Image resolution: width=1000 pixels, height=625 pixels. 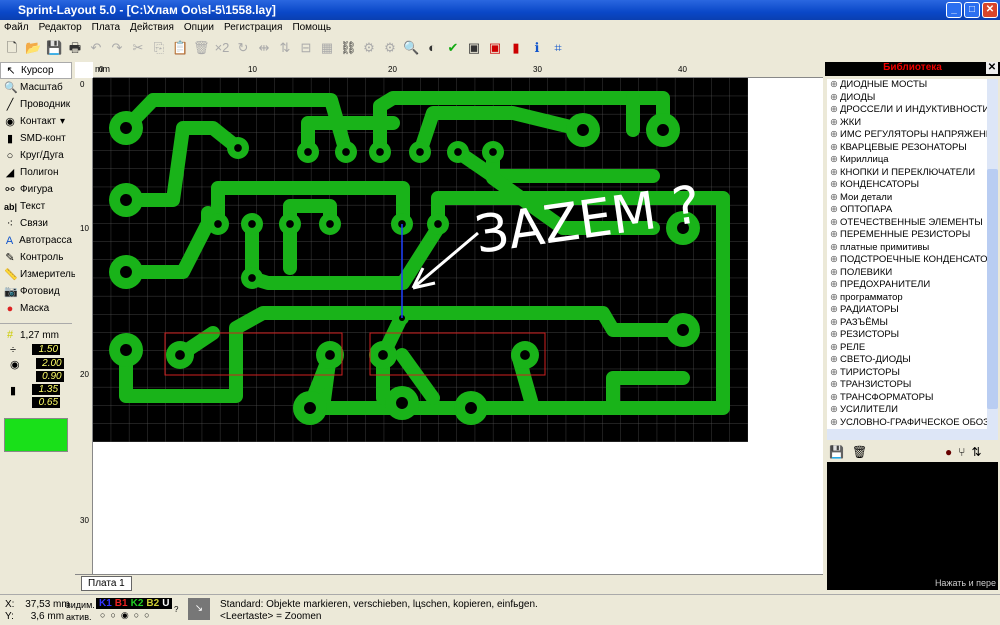 I want to click on library-item: ⊕ ТРАНСФОРМАТОРЫ, so click(x=907, y=398).